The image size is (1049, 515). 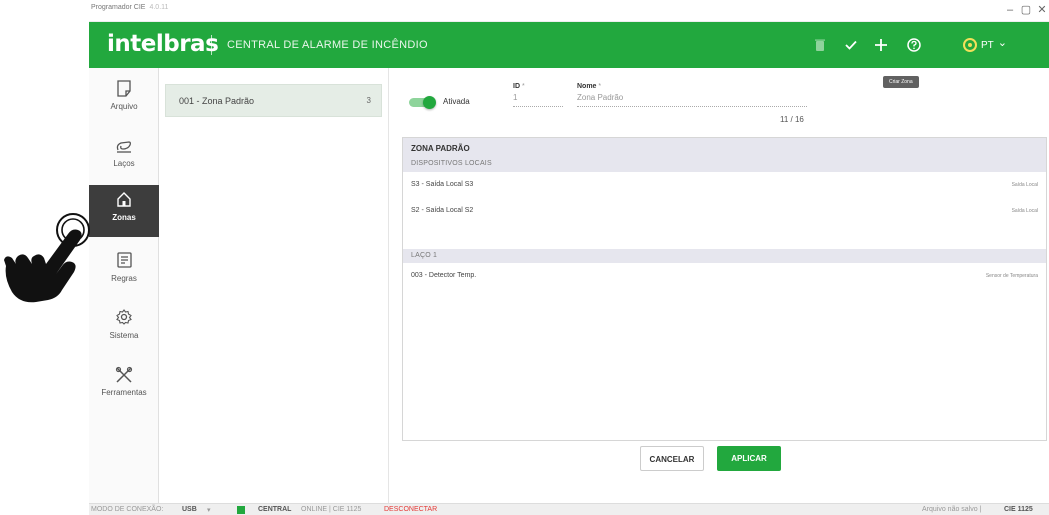 What do you see at coordinates (127, 509) in the screenshot?
I see `connection-mode-label: MODO DE CONEXÃO:` at bounding box center [127, 509].